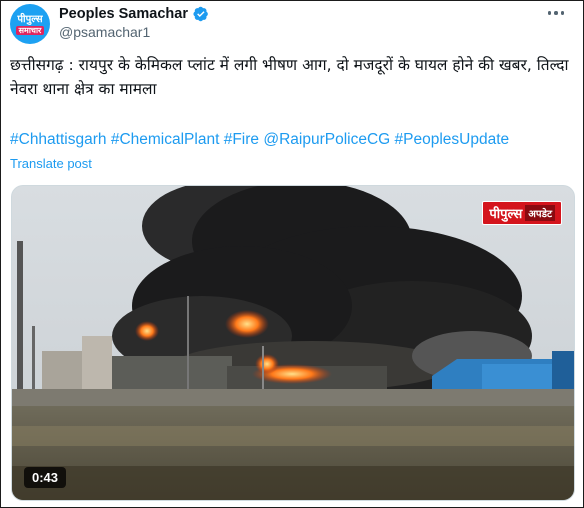  Describe the element at coordinates (30, 19) in the screenshot. I see `avatar-logo-text: पीपुल्स` at that location.